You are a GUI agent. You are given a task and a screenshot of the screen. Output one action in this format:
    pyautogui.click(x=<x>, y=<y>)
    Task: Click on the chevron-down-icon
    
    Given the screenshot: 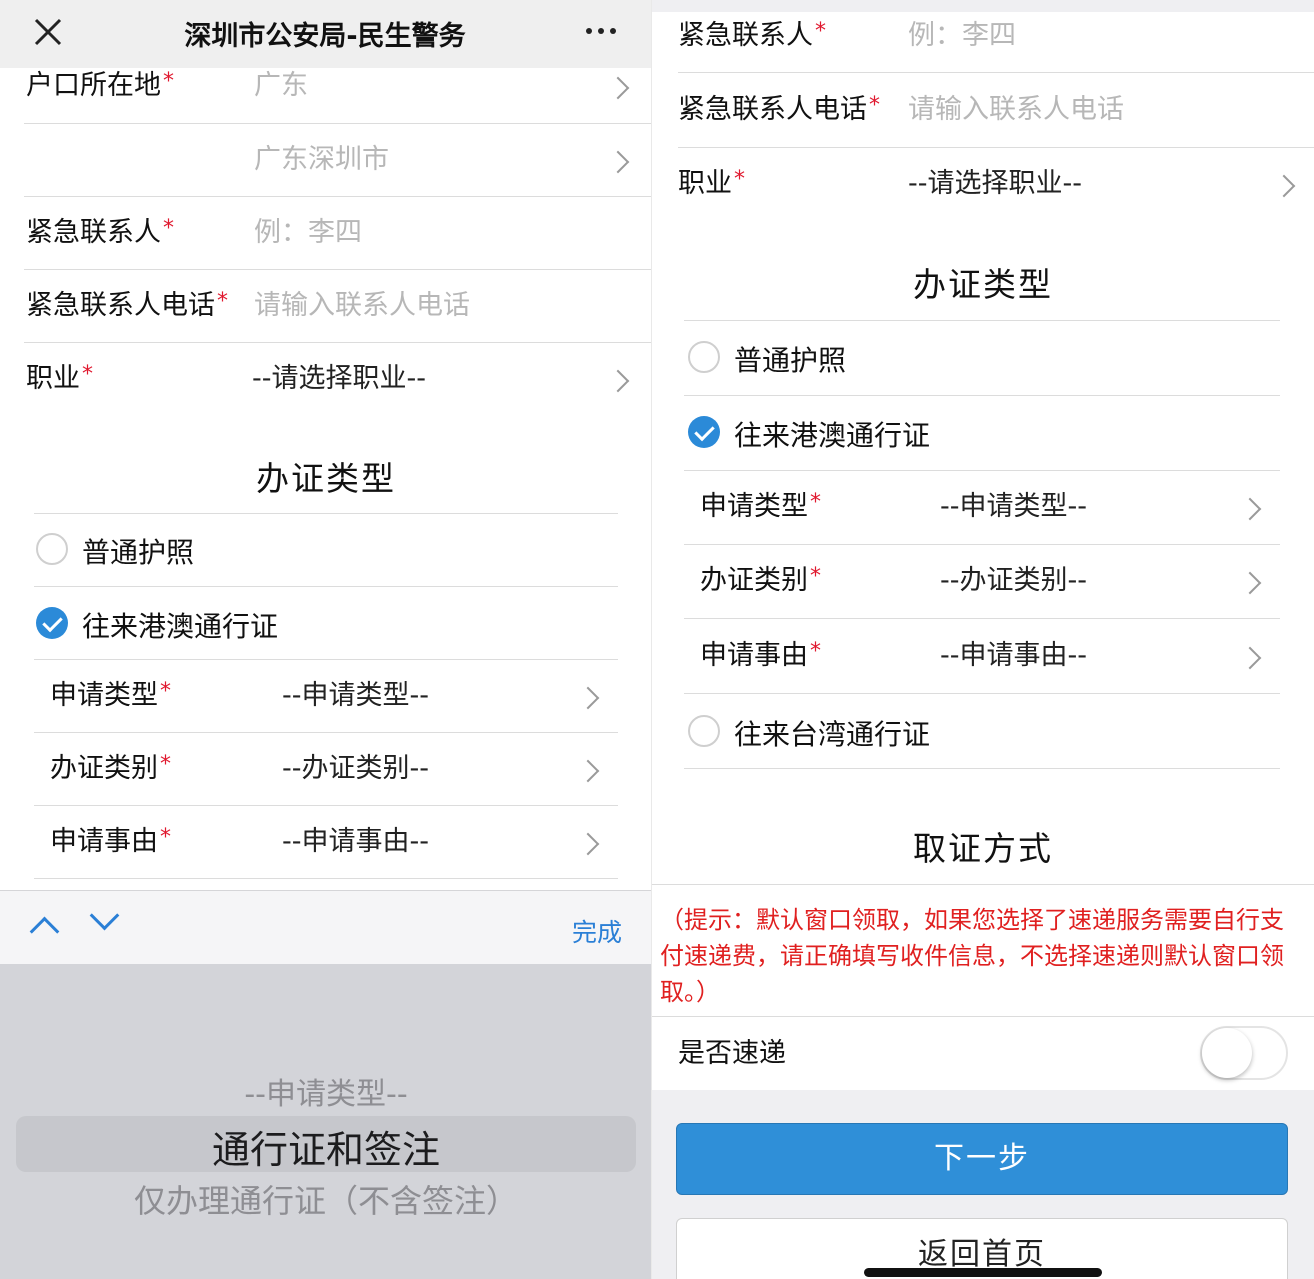 What is the action you would take?
    pyautogui.click(x=104, y=915)
    